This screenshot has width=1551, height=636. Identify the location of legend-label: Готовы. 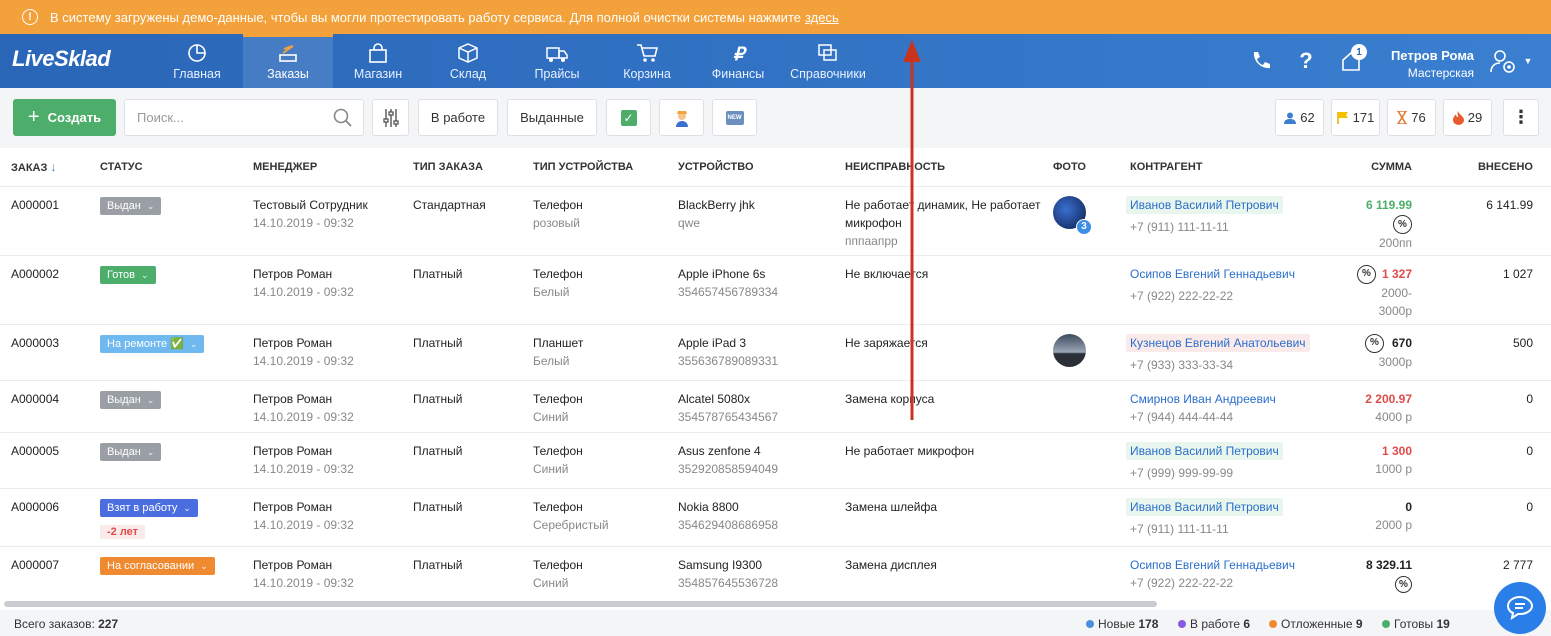
(1414, 624).